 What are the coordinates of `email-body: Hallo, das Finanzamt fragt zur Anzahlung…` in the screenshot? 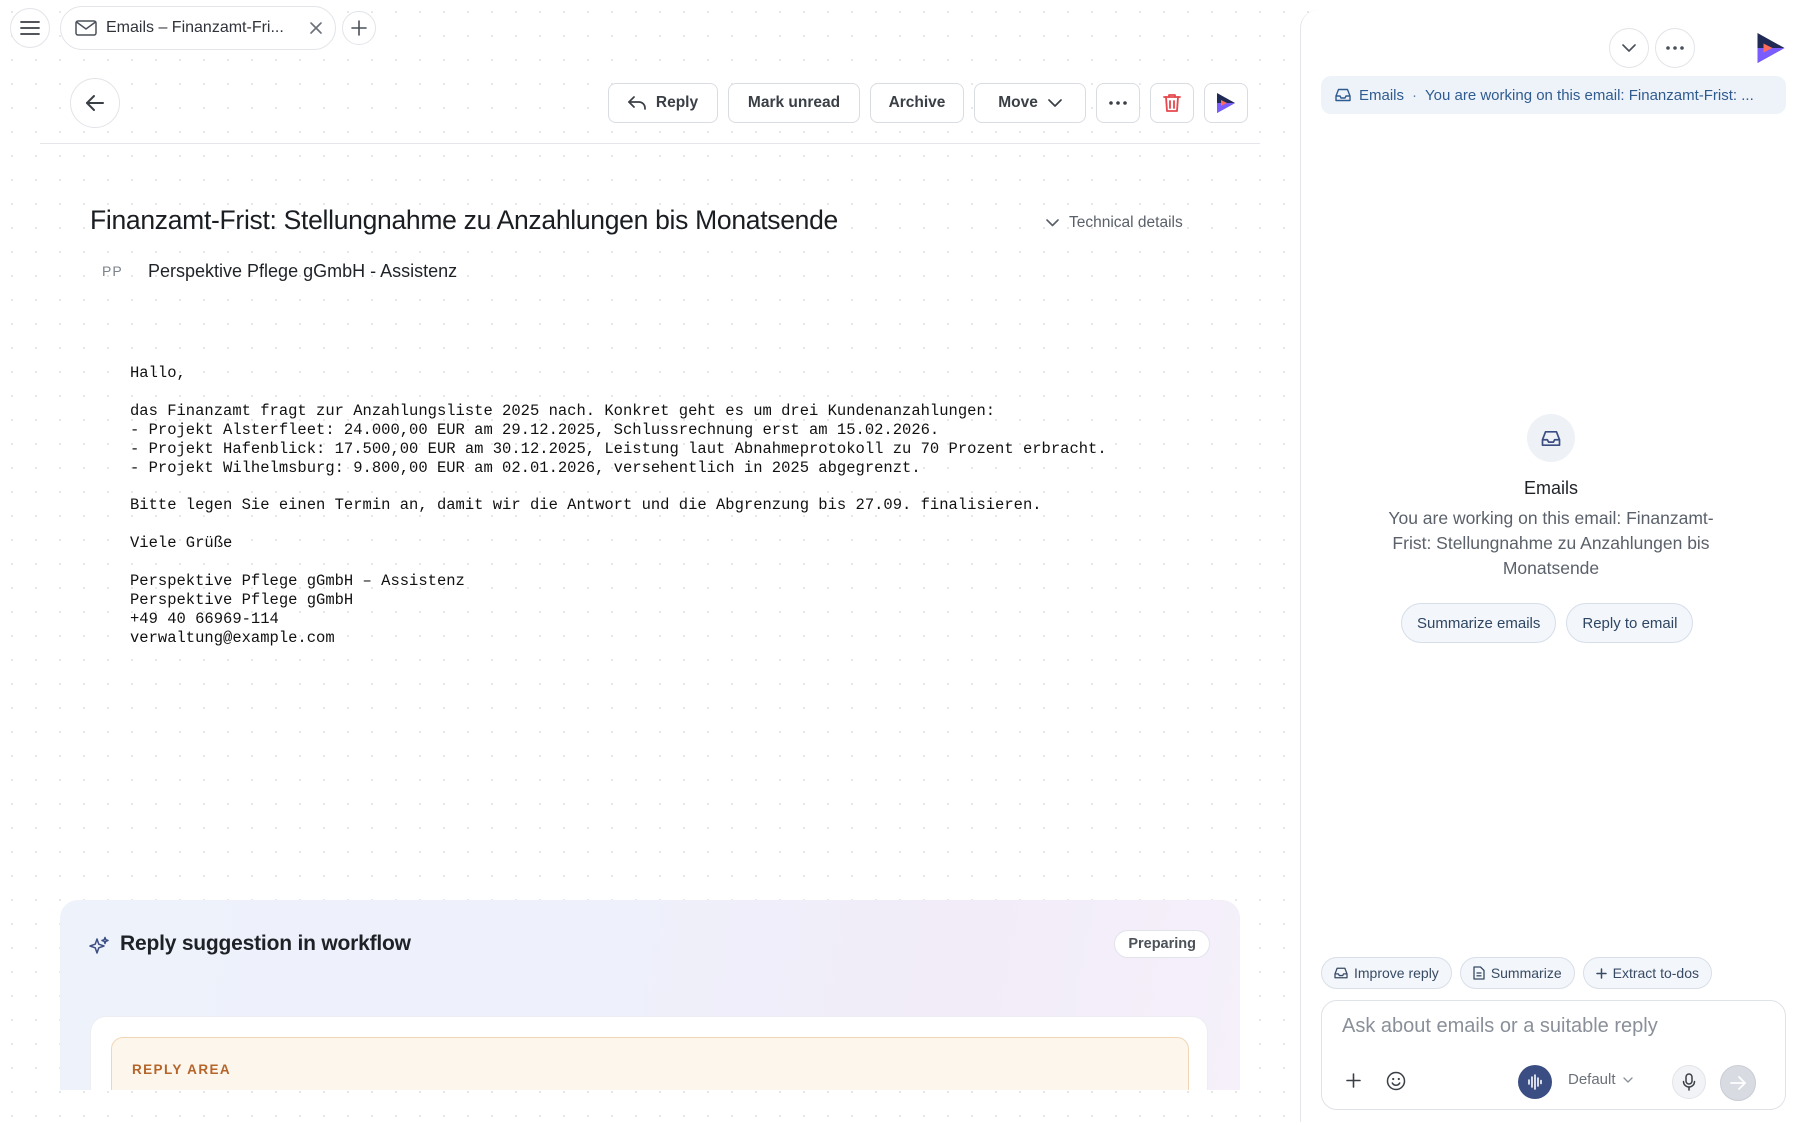 It's located at (618, 505).